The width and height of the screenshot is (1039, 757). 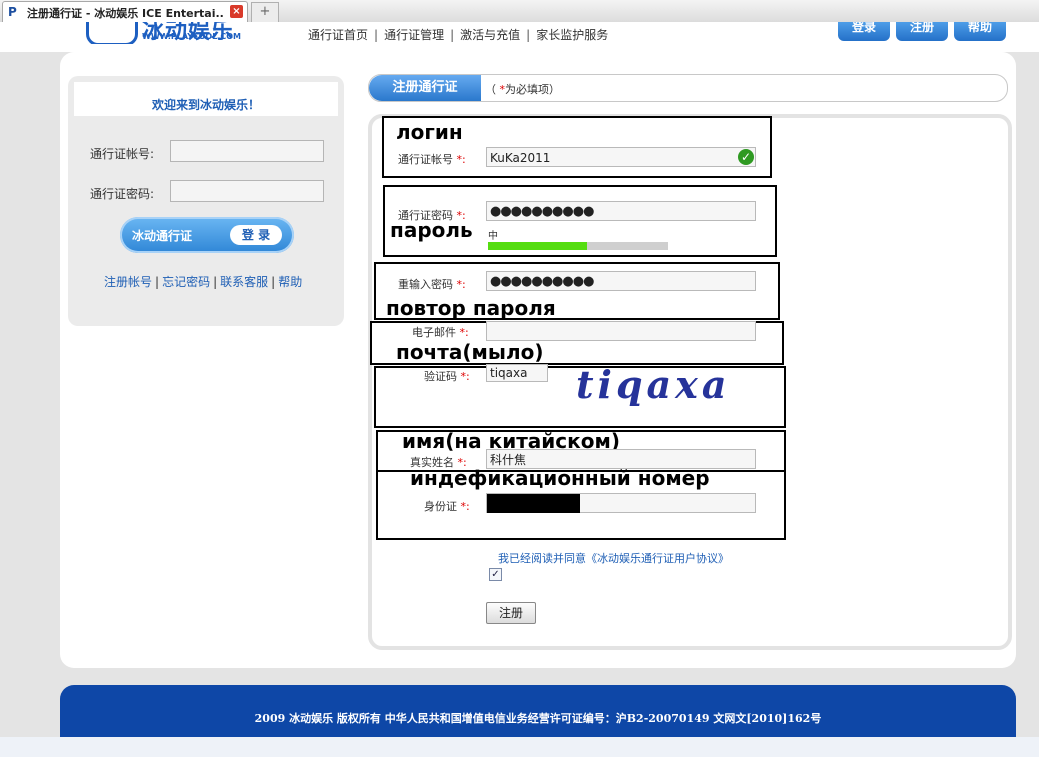 What do you see at coordinates (236, 11) in the screenshot?
I see `close-tab-icon: ×` at bounding box center [236, 11].